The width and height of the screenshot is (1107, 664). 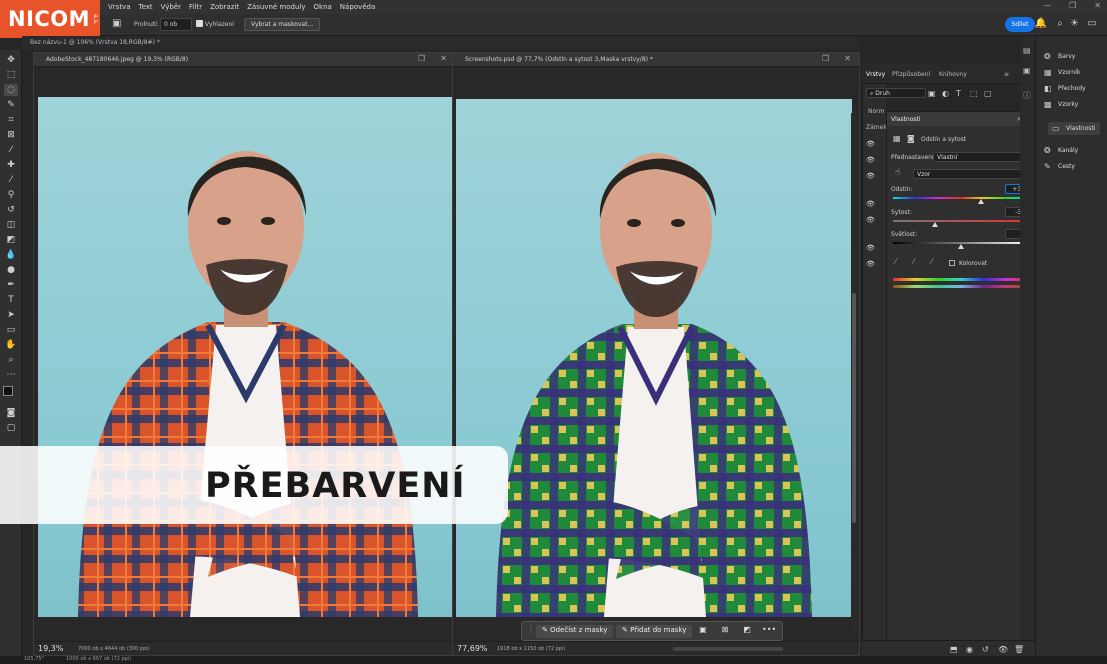 What do you see at coordinates (935, 224) in the screenshot?
I see `saturation-slider-thumb` at bounding box center [935, 224].